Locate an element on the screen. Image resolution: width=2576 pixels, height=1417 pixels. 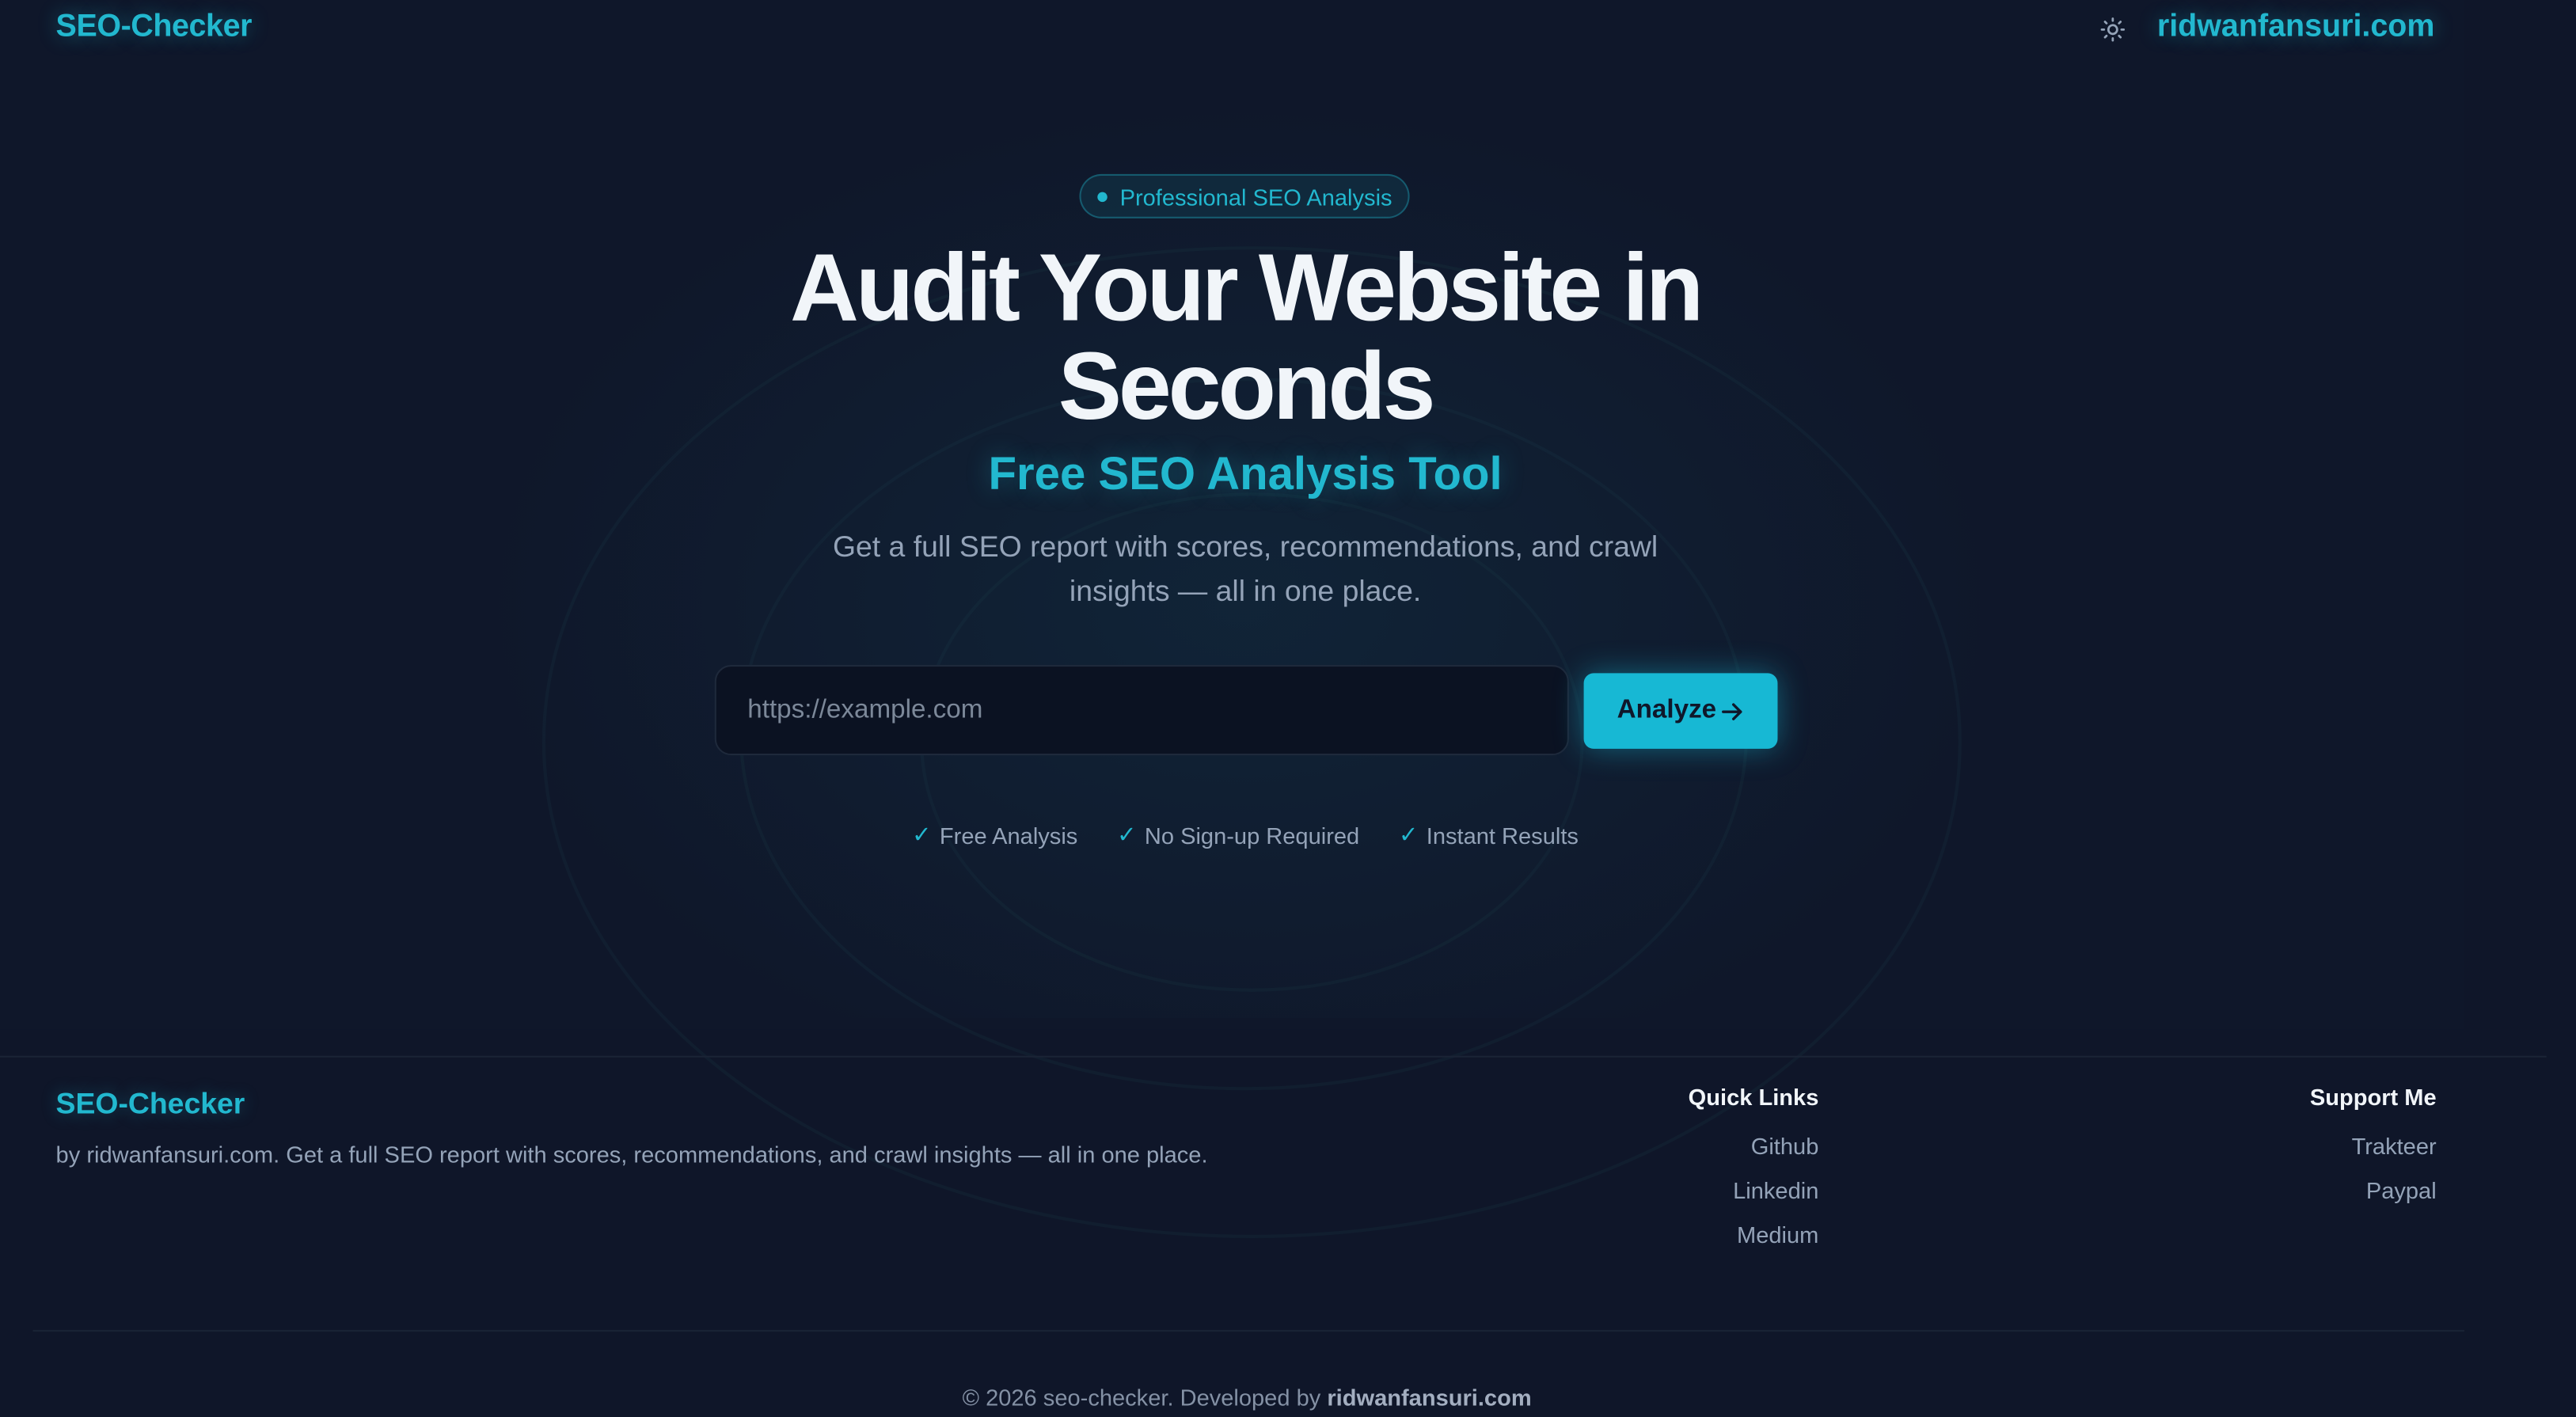
analyze-button: Analyze is located at coordinates (1680, 711).